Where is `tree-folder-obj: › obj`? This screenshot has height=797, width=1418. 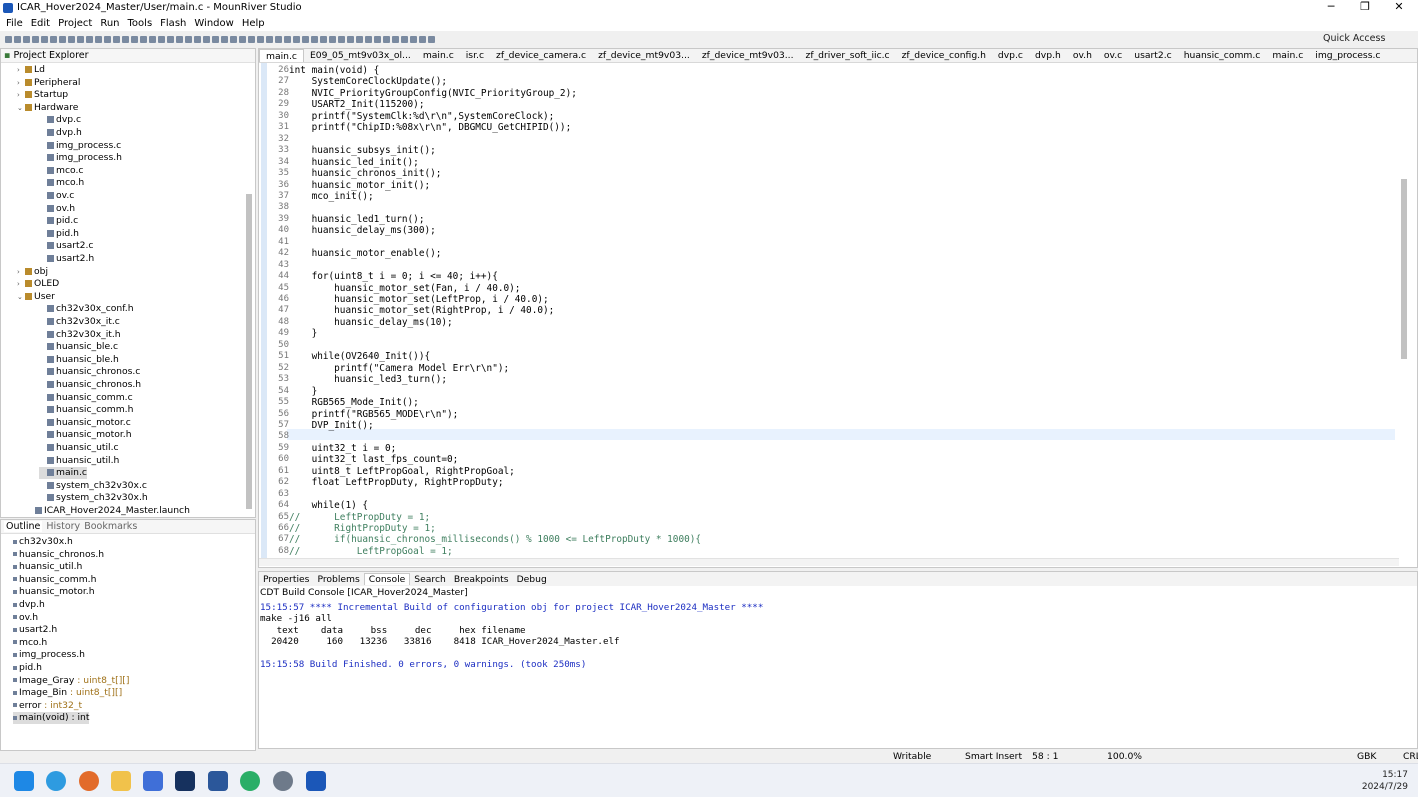 tree-folder-obj: › obj is located at coordinates (32, 272).